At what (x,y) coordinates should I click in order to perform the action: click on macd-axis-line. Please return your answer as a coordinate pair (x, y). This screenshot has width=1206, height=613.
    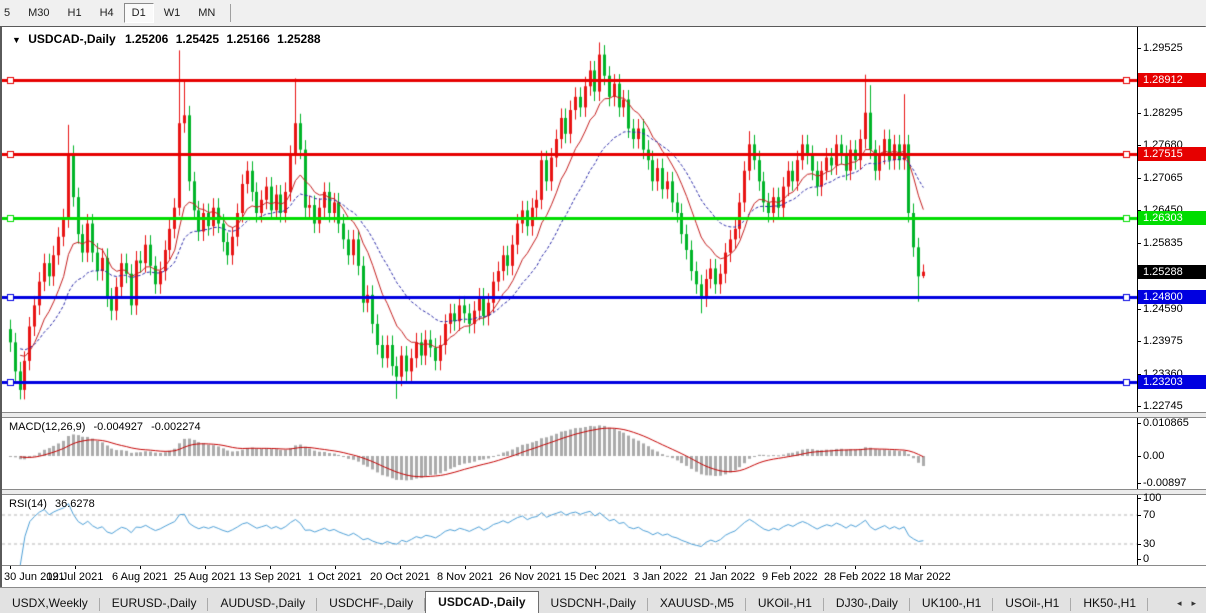
    Looking at the image, I should click on (1137, 453).